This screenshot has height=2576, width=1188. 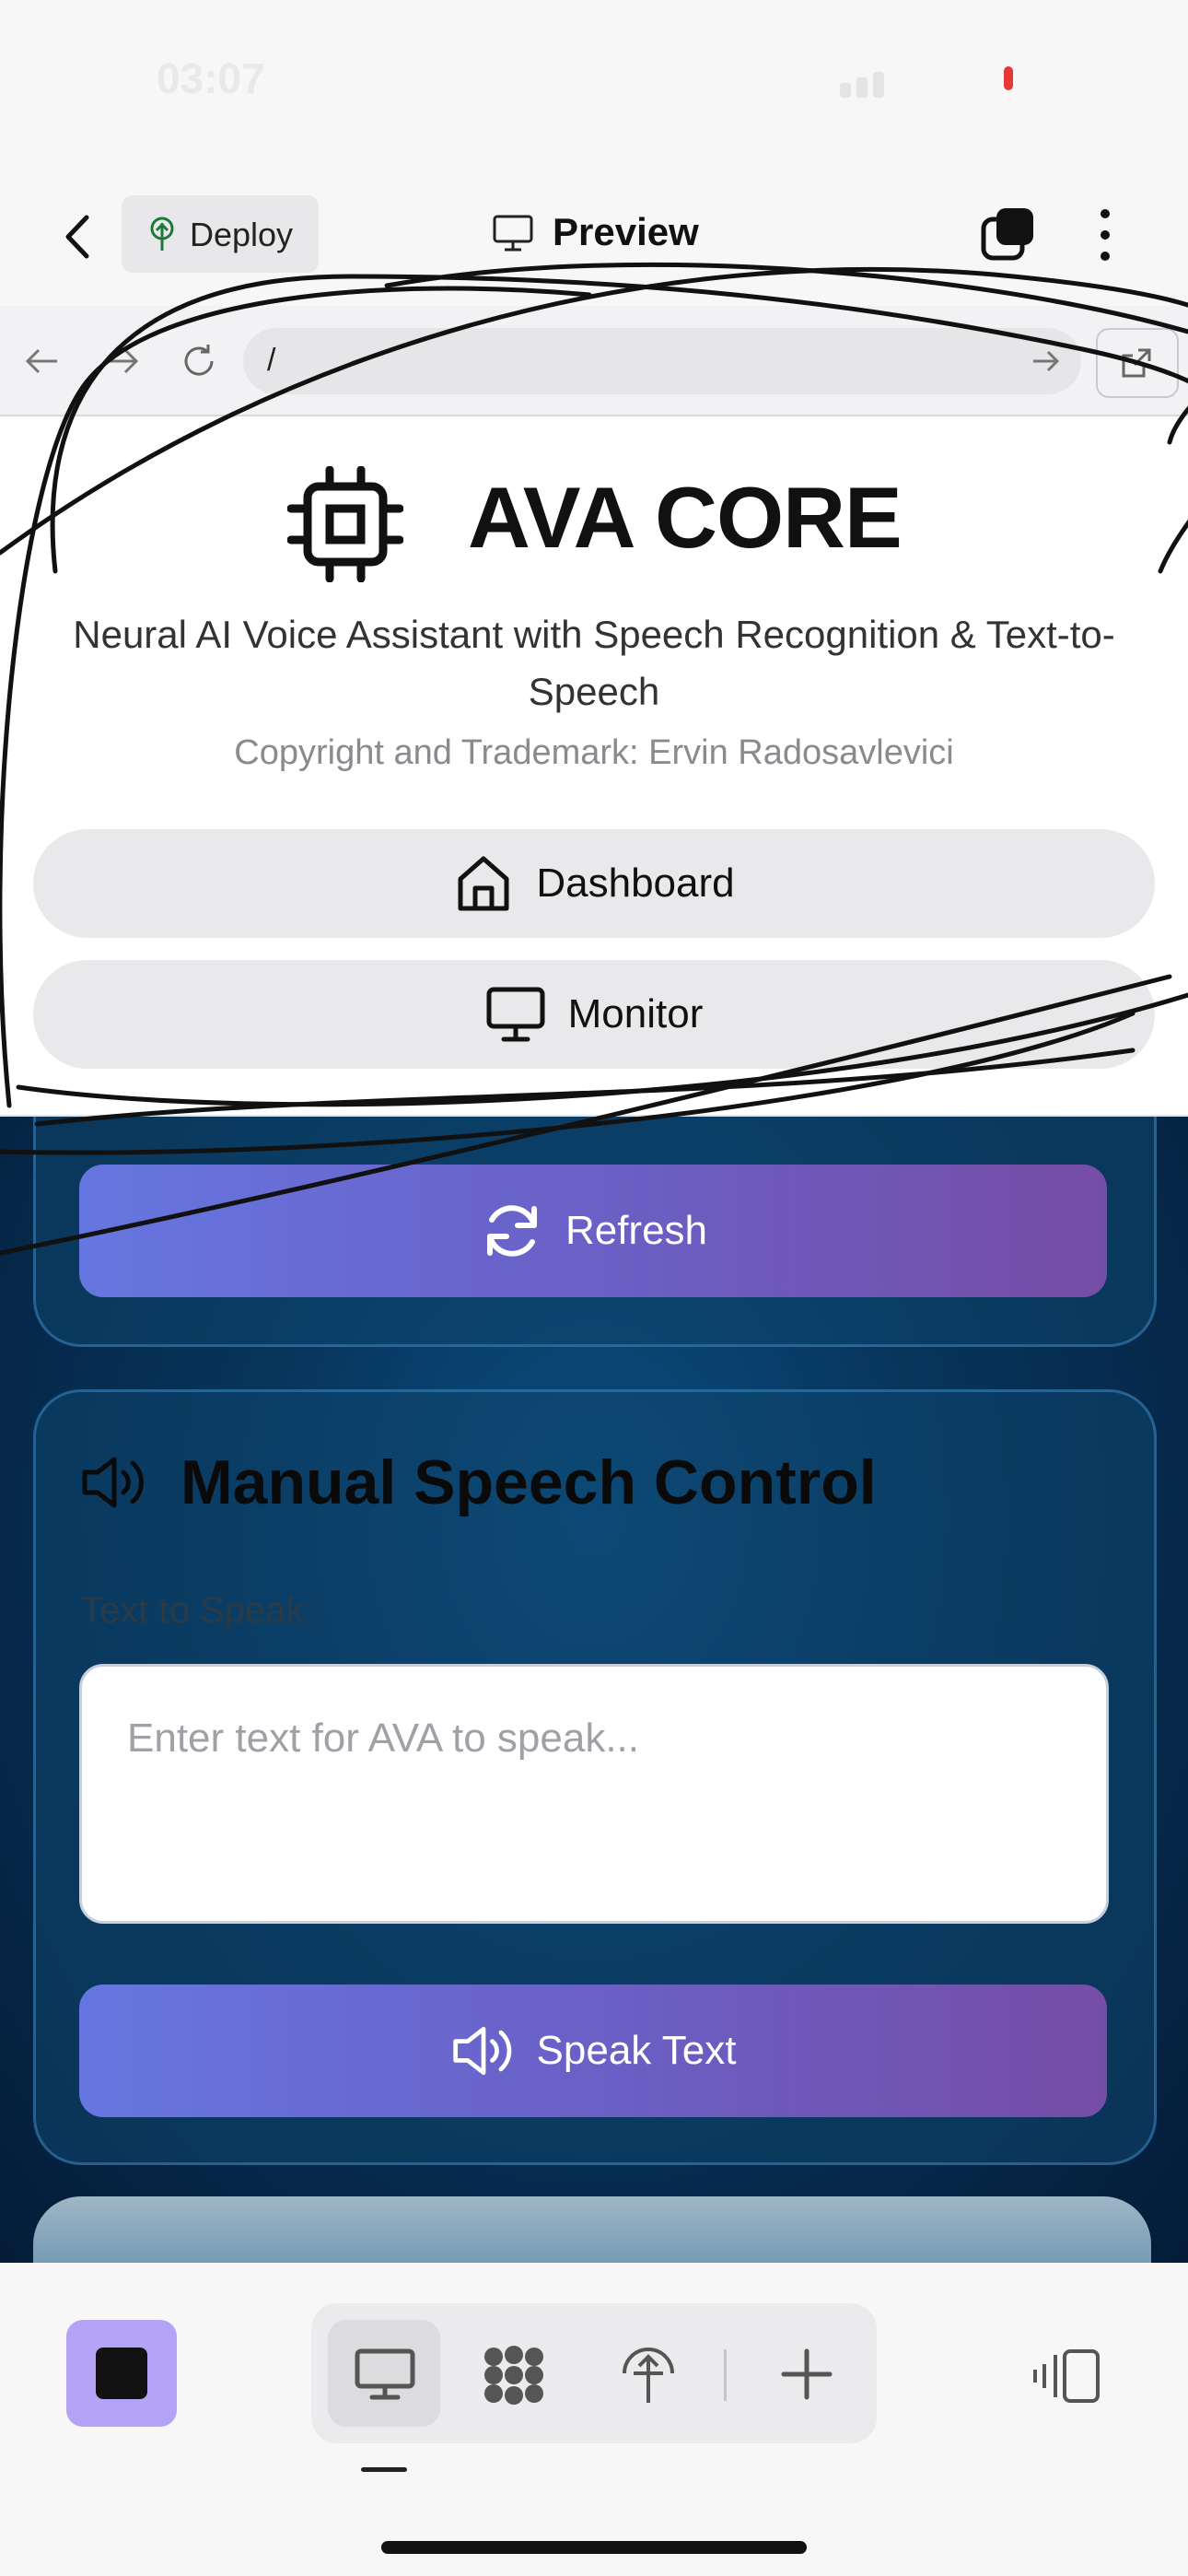 I want to click on nav-dashboard-label: Dashboard, so click(x=635, y=883).